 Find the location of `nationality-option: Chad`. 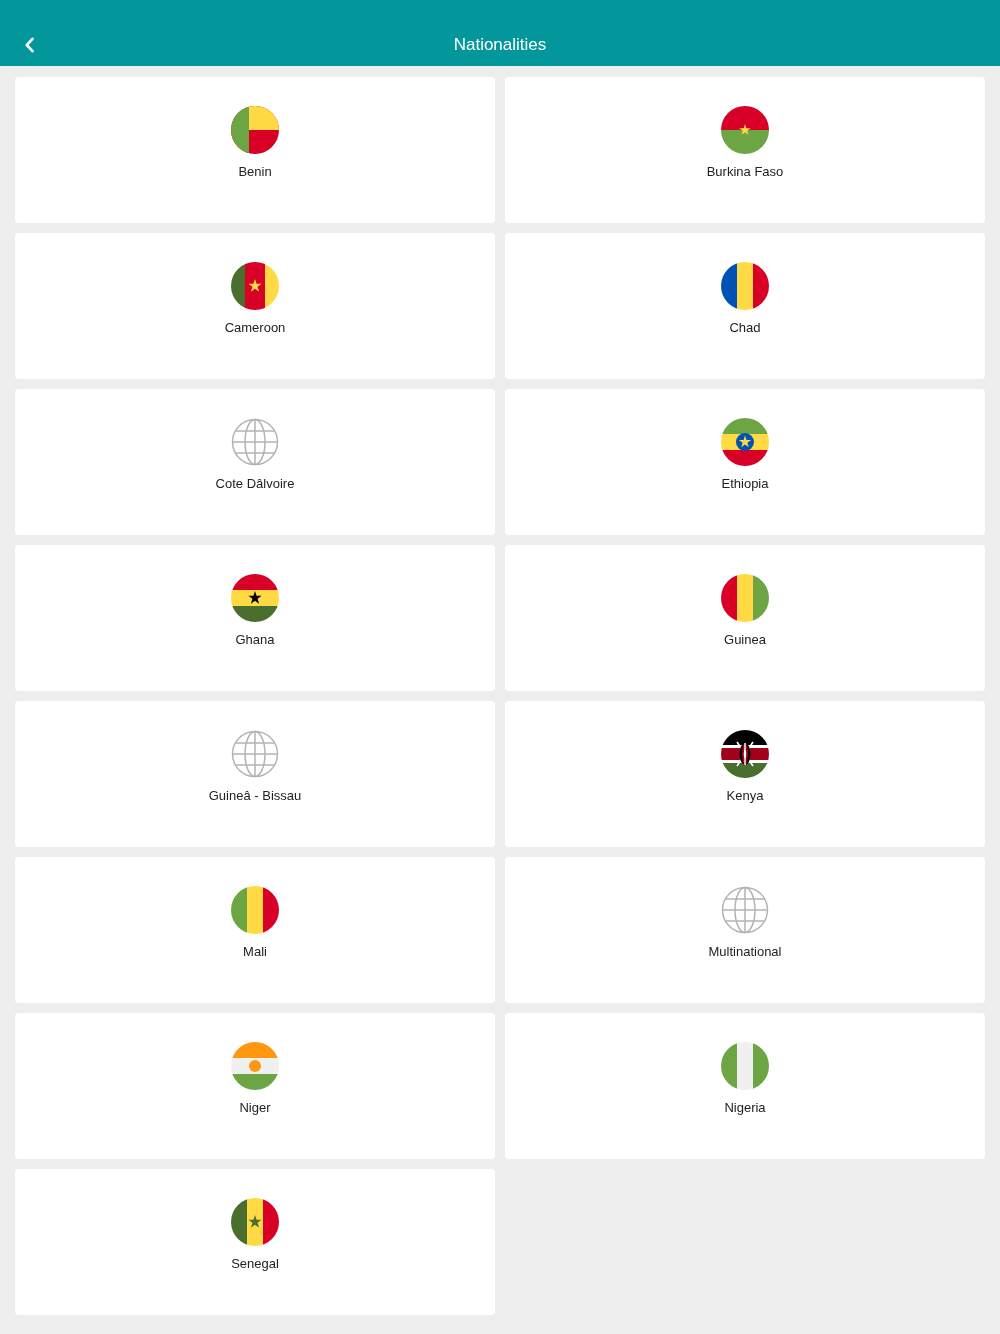

nationality-option: Chad is located at coordinates (745, 306).